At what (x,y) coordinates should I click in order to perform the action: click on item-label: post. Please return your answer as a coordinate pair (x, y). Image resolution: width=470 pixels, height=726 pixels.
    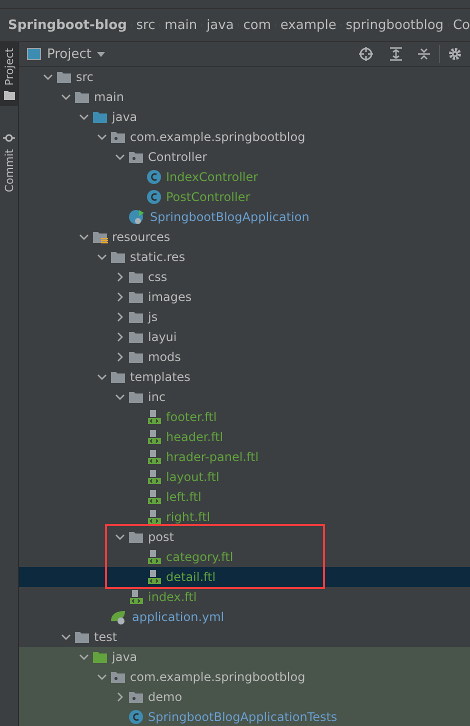
    Looking at the image, I should click on (161, 537).